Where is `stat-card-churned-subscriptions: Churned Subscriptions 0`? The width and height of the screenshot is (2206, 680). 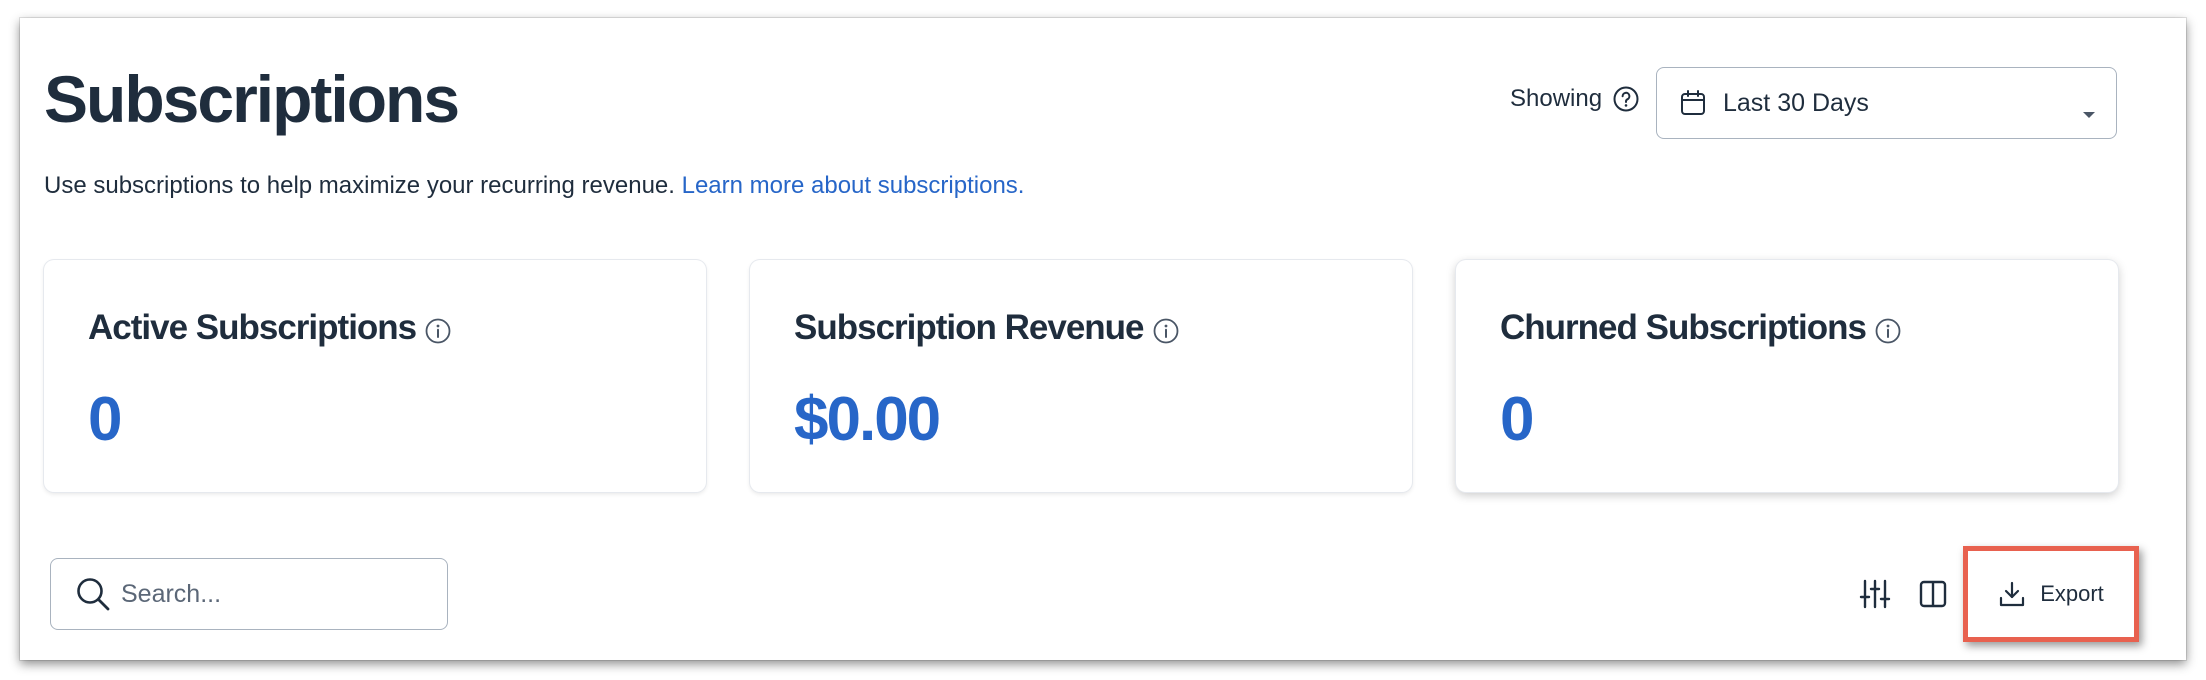 stat-card-churned-subscriptions: Churned Subscriptions 0 is located at coordinates (1787, 376).